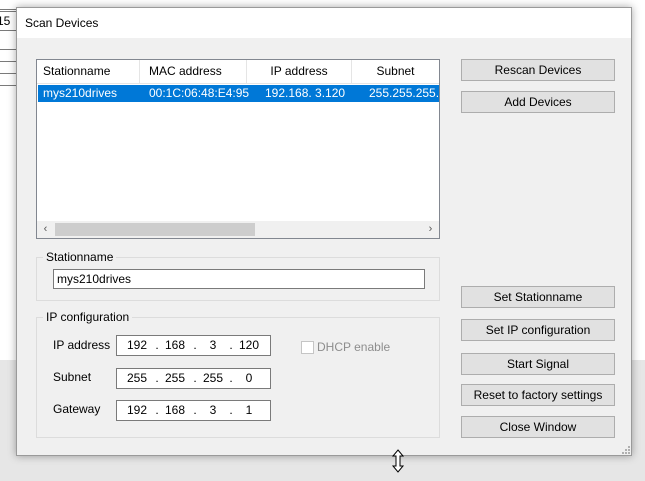 The width and height of the screenshot is (645, 481). Describe the element at coordinates (249, 345) in the screenshot. I see `ip-octet-4: 120` at that location.